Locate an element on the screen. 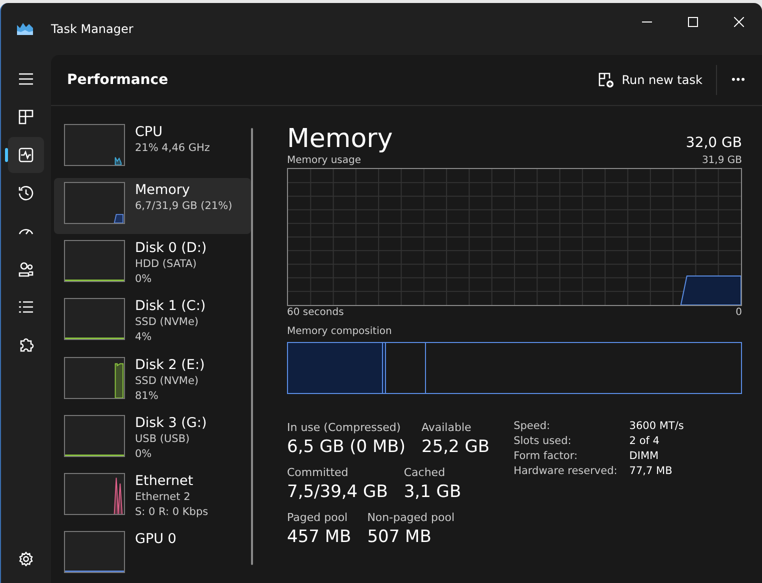 The height and width of the screenshot is (583, 762). run-new-task-button: Run new task is located at coordinates (650, 80).